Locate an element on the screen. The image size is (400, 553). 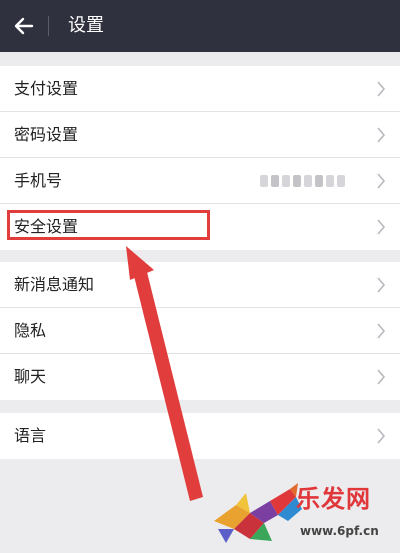
settings-row-language: 语言 is located at coordinates (200, 436).